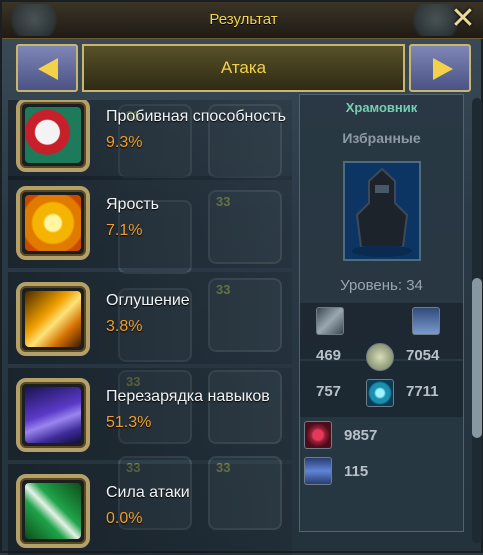 This screenshot has height=555, width=483. What do you see at coordinates (150, 222) in the screenshot?
I see `stat-row-fury: Ярость 7.1%` at bounding box center [150, 222].